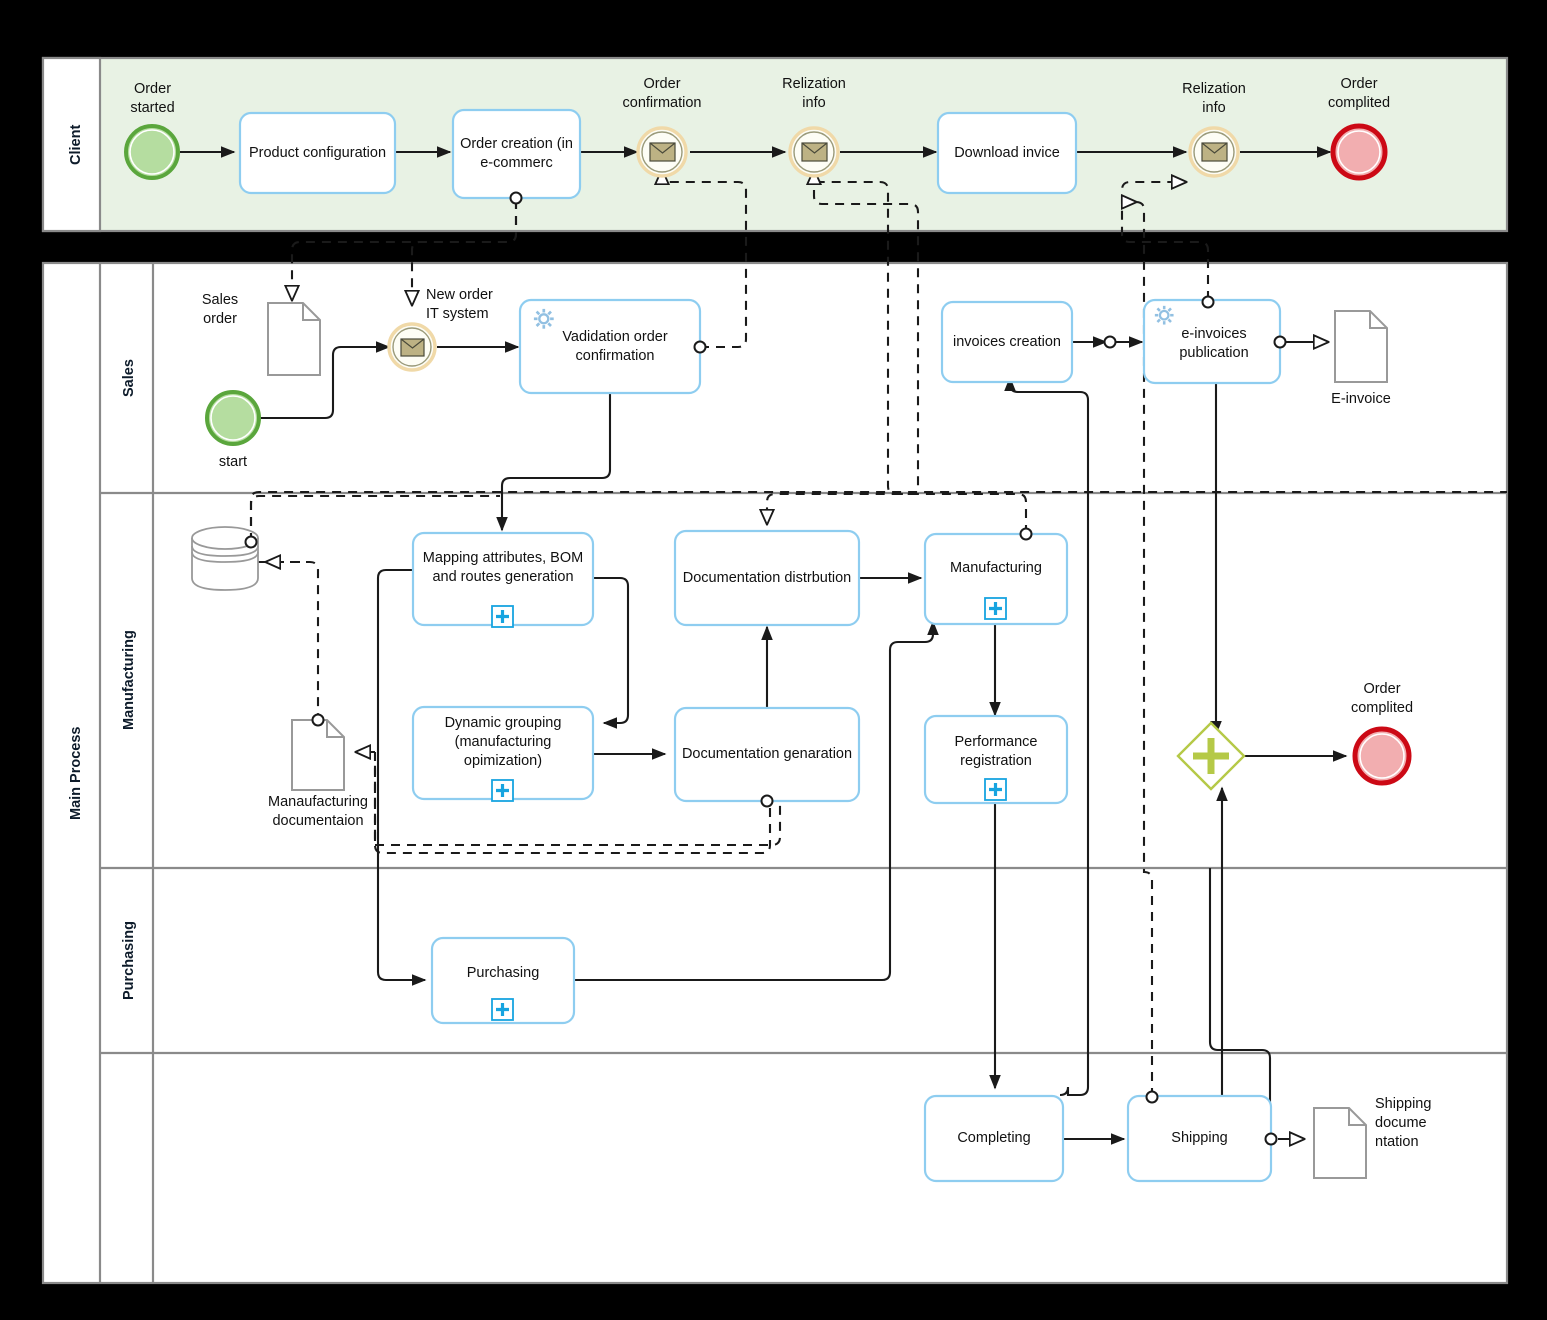 The image size is (1547, 1320). Describe the element at coordinates (503, 980) in the screenshot. I see `purchasing-subprocess` at that location.